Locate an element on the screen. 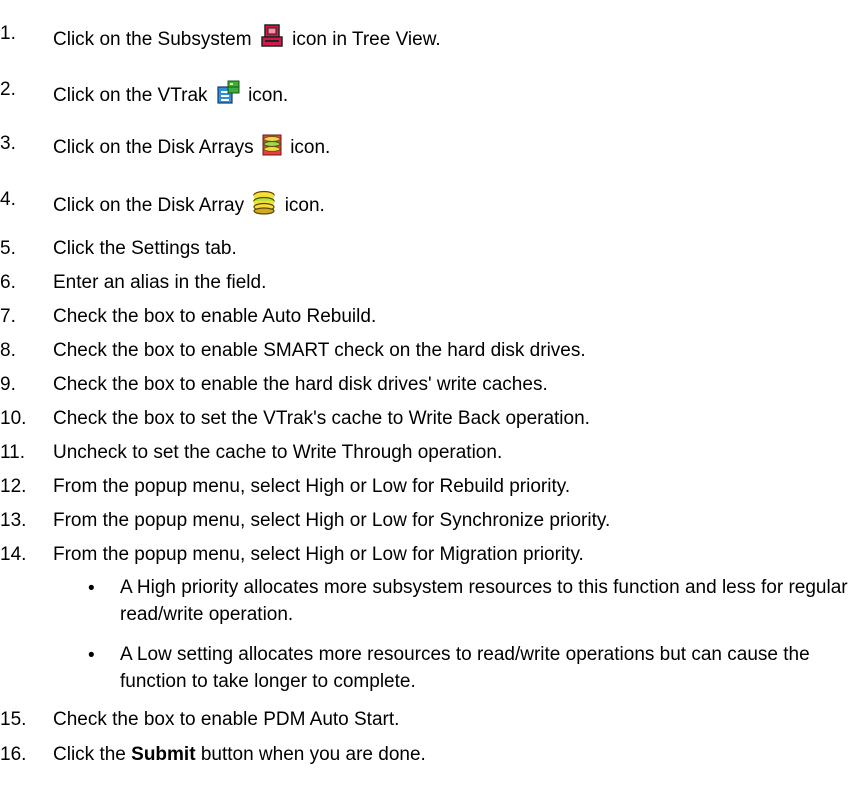  step-text: Click on the Subsystem is located at coordinates (152, 39).